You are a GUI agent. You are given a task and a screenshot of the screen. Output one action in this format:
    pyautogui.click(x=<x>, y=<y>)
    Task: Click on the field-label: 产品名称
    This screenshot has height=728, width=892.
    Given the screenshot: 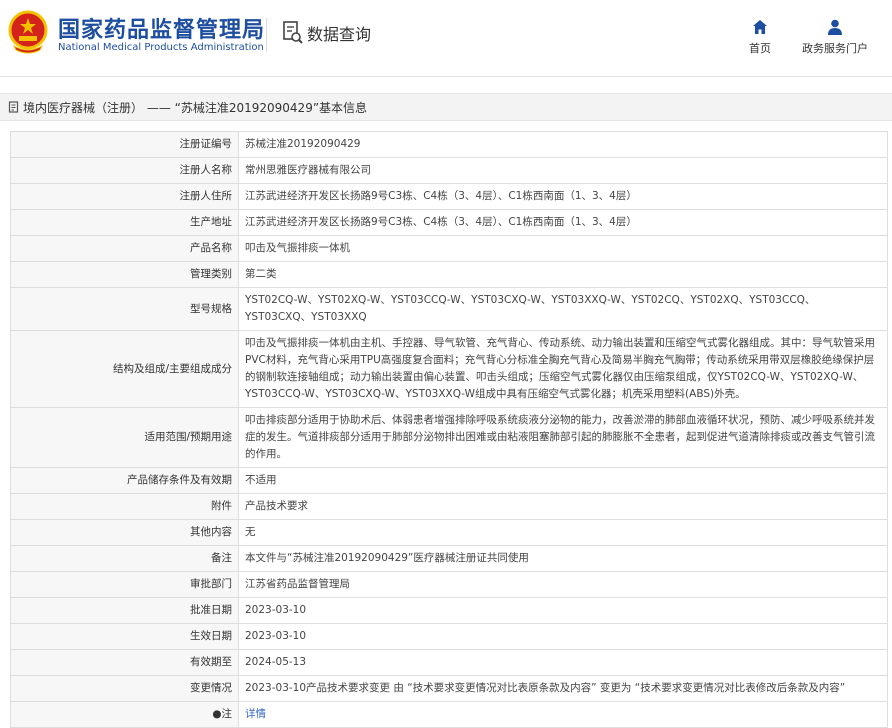 What is the action you would take?
    pyautogui.click(x=124, y=248)
    